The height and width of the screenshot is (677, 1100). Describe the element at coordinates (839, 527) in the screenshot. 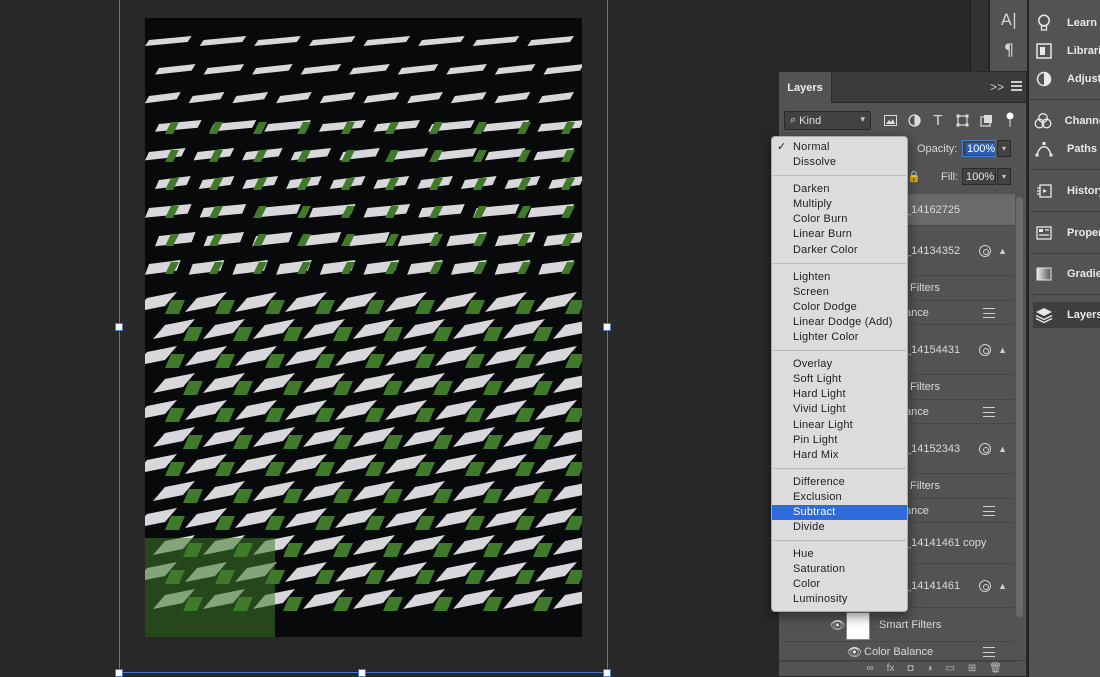

I see `blend-mode-option: Divide` at that location.